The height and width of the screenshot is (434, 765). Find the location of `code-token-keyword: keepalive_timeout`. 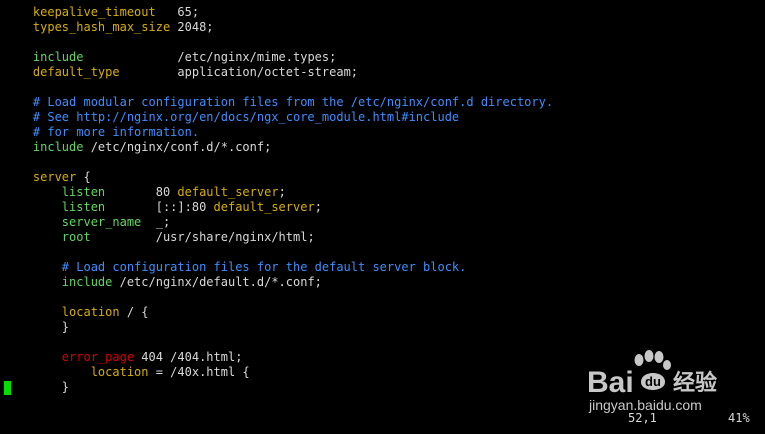

code-token-keyword: keepalive_timeout is located at coordinates (94, 12).